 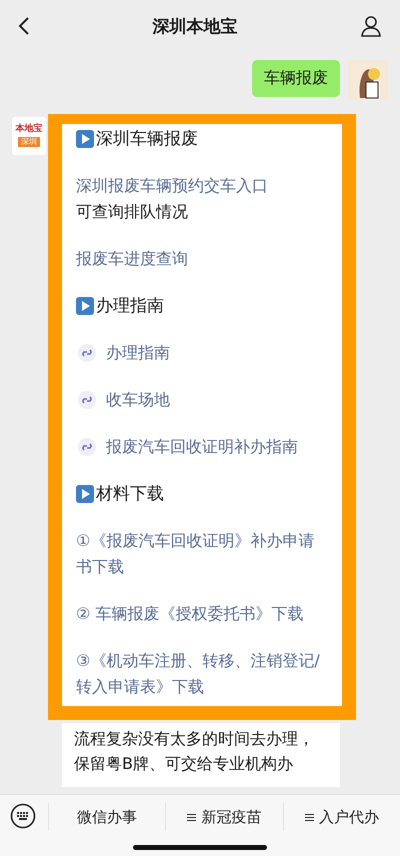 What do you see at coordinates (29, 142) in the screenshot?
I see `logo-badge: 深圳` at bounding box center [29, 142].